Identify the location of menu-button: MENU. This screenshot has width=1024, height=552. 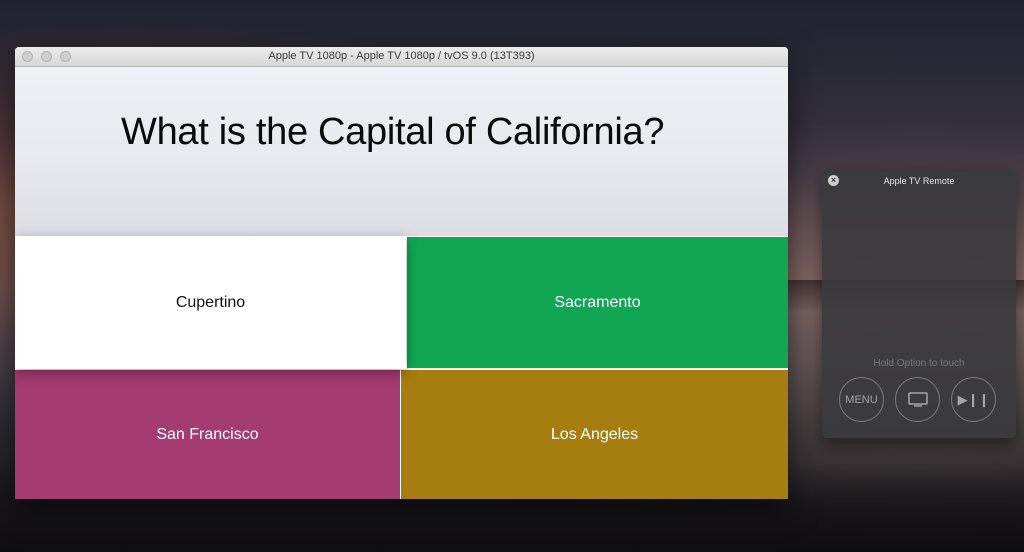
(861, 399).